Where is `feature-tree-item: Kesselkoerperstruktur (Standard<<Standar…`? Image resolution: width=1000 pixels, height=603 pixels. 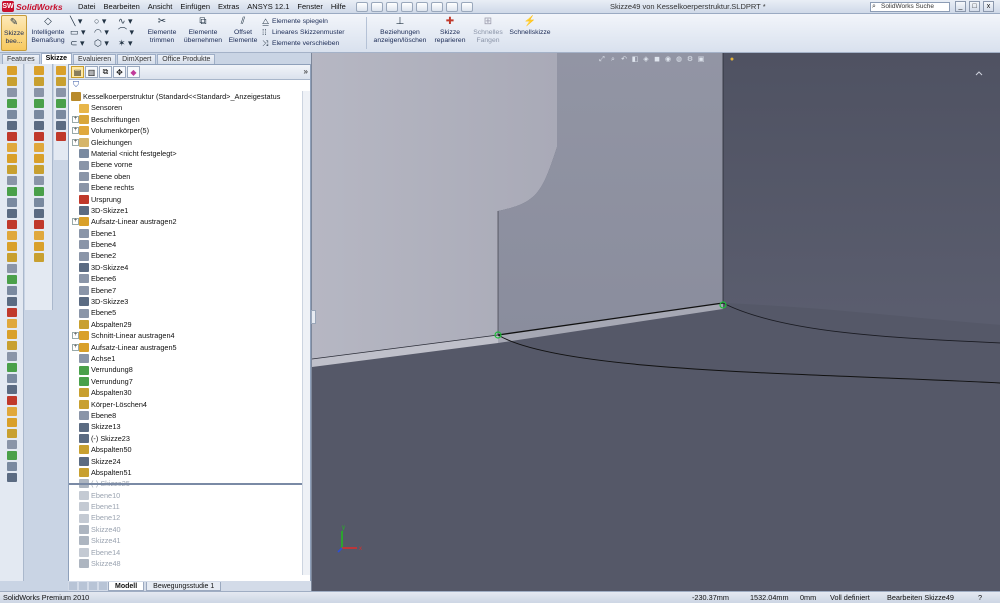
feature-tree-item: Kesselkoerperstruktur (Standard<<Standar… is located at coordinates (189, 96).